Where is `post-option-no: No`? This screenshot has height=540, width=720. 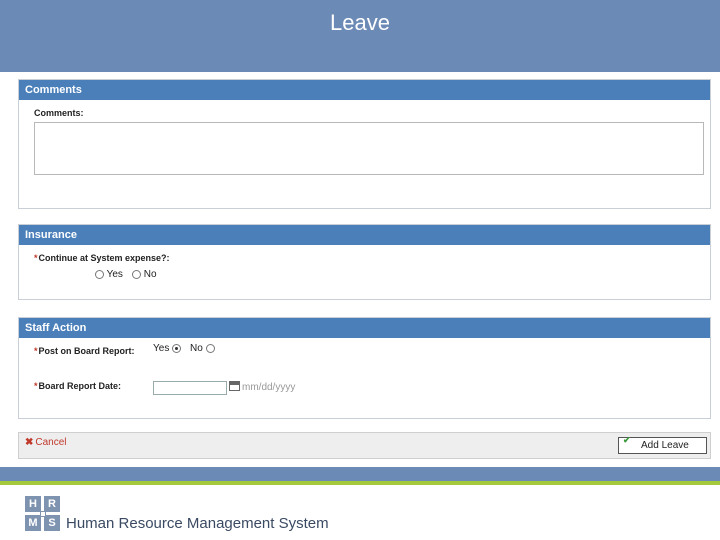
post-option-no: No is located at coordinates (202, 348).